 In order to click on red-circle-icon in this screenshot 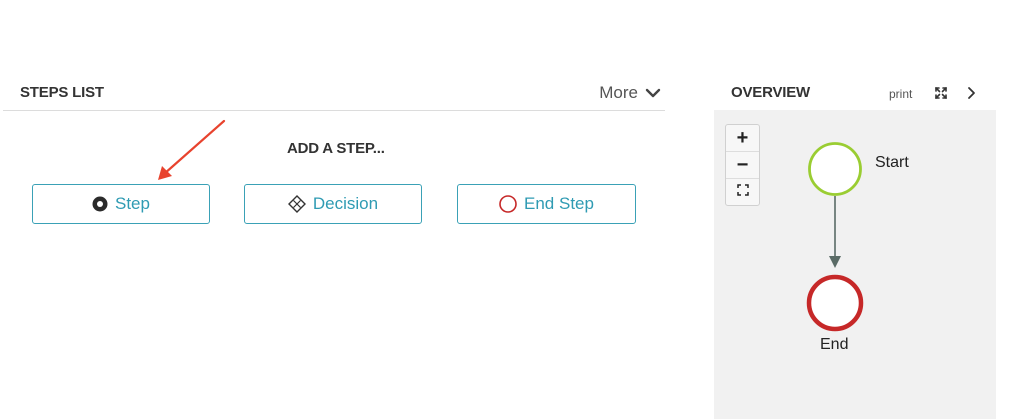, I will do `click(508, 204)`.